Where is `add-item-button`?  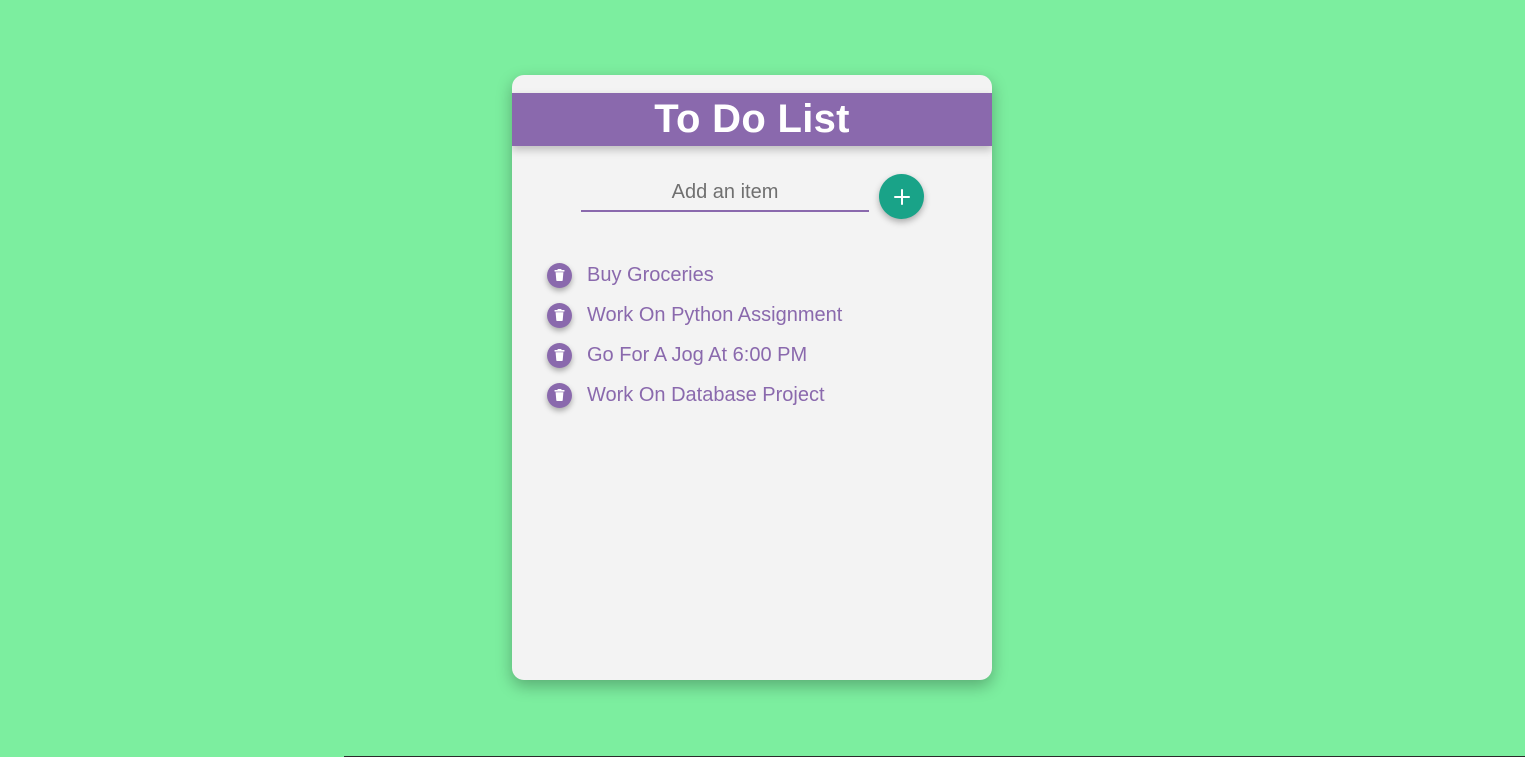 add-item-button is located at coordinates (901, 196).